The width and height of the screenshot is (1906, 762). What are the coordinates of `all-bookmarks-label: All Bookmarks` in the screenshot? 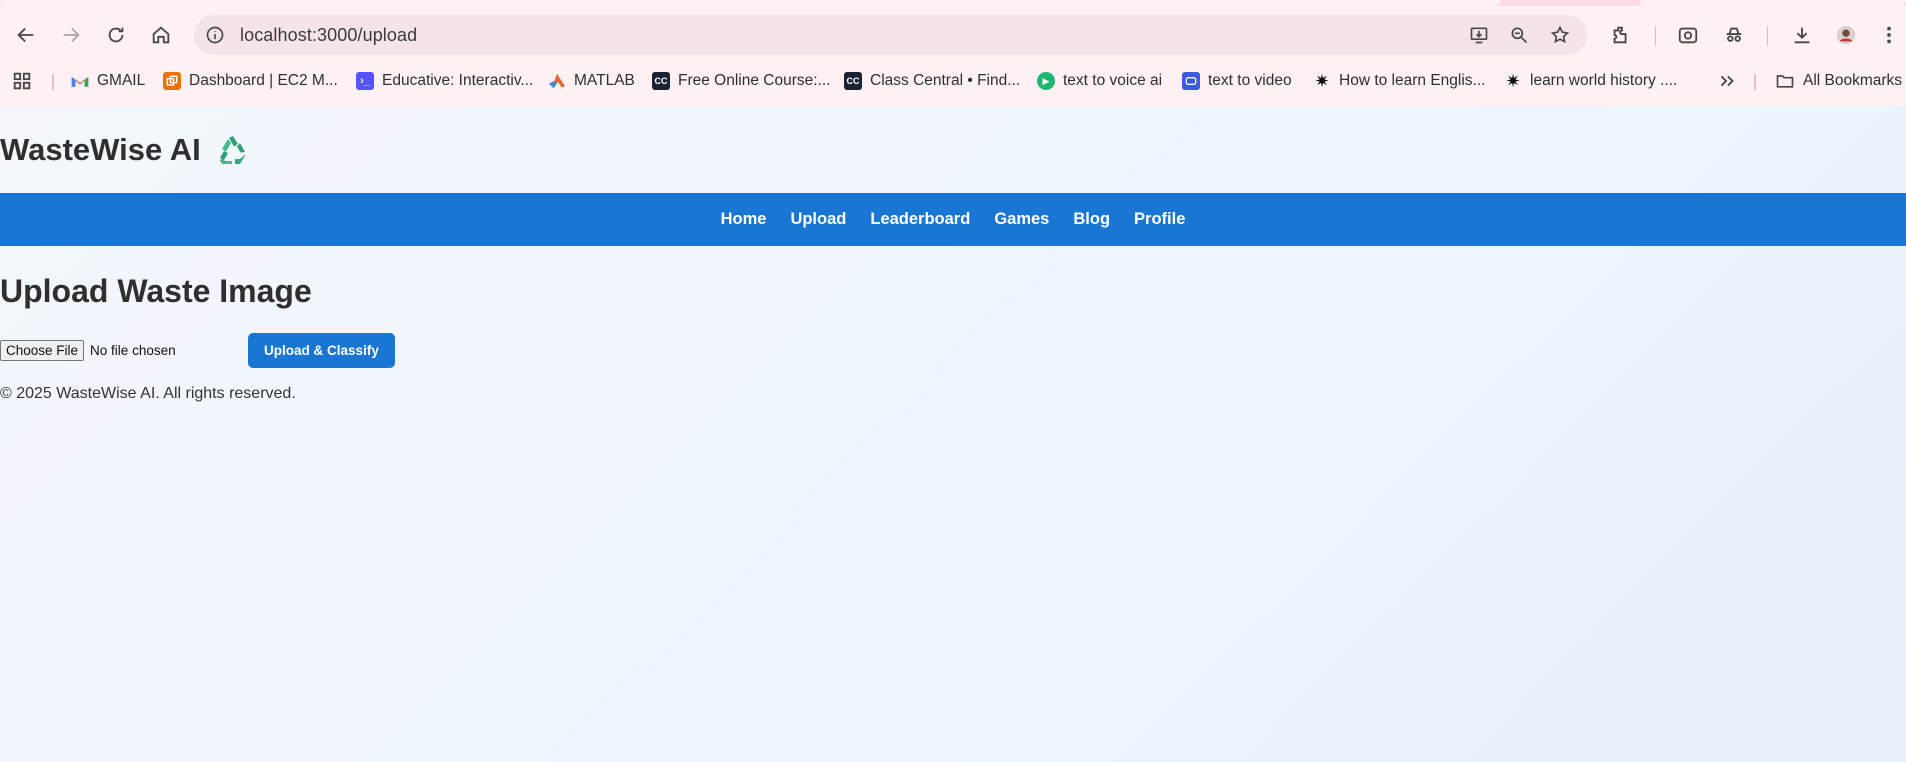 It's located at (1853, 80).